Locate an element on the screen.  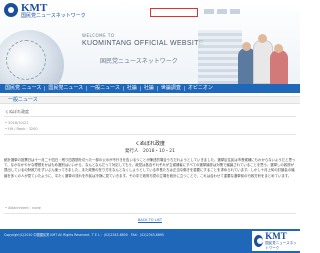
nav-item-general-news: 一般ニュース is located at coordinates (105, 88).